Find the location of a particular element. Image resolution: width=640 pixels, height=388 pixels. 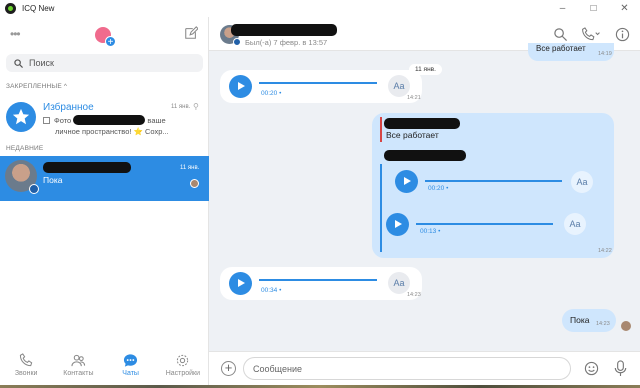

photo-icon is located at coordinates (46, 120).